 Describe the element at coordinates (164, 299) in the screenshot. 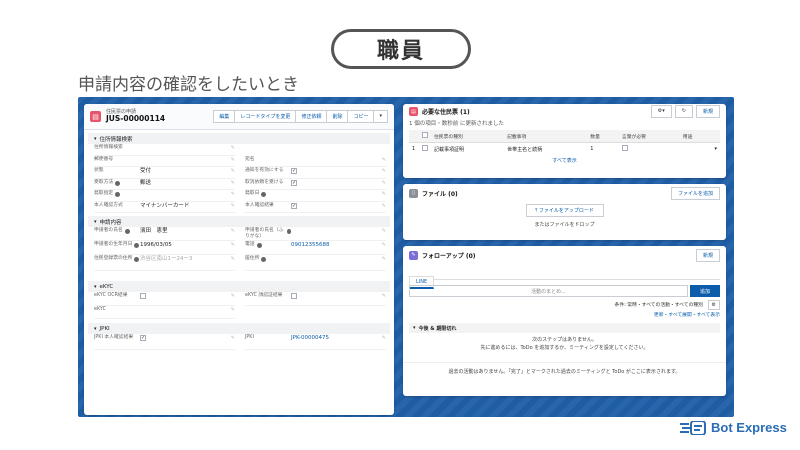

I see `field-ekyc-ocr-result: eKYC OCR結果 ✎` at that location.